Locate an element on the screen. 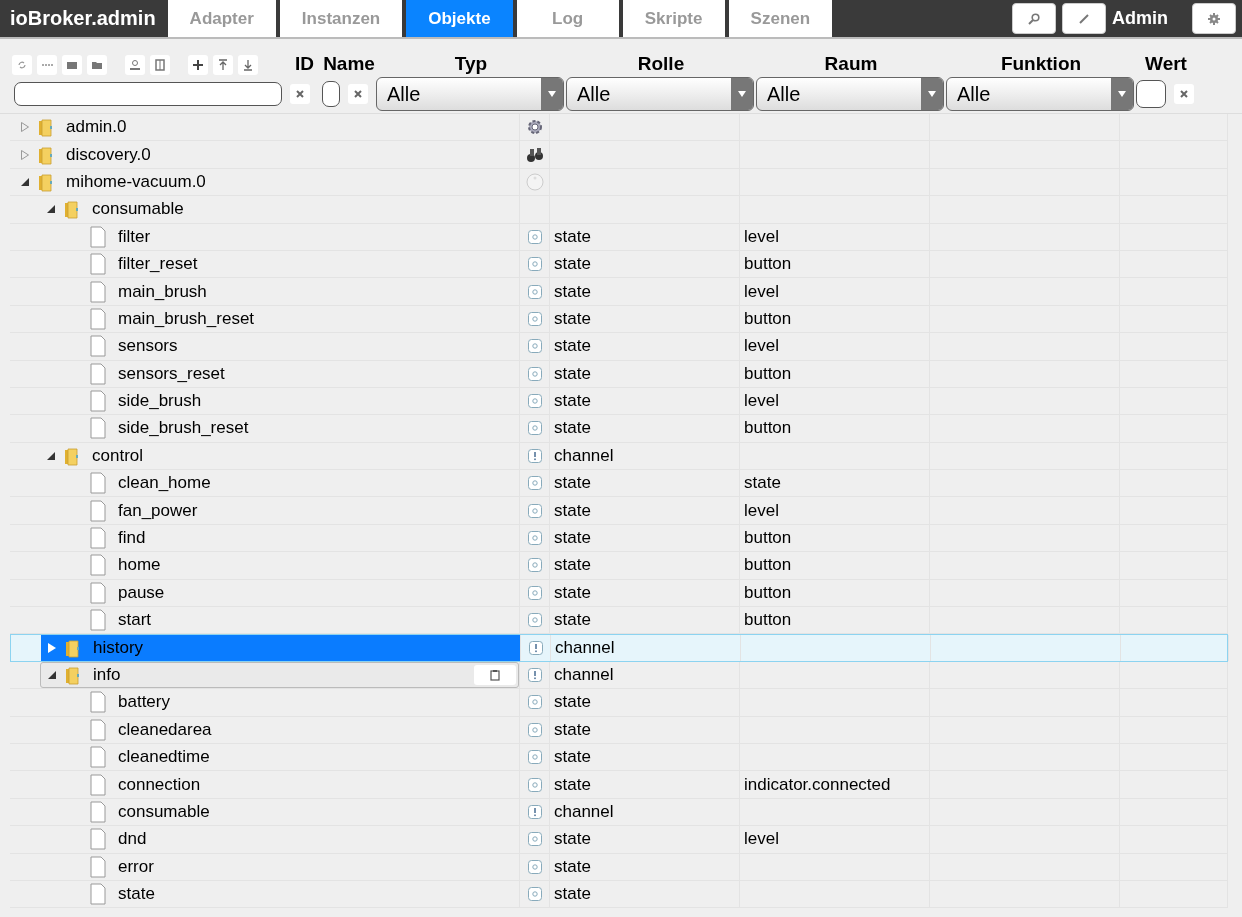 This screenshot has width=1242, height=917. download-button is located at coordinates (248, 65).